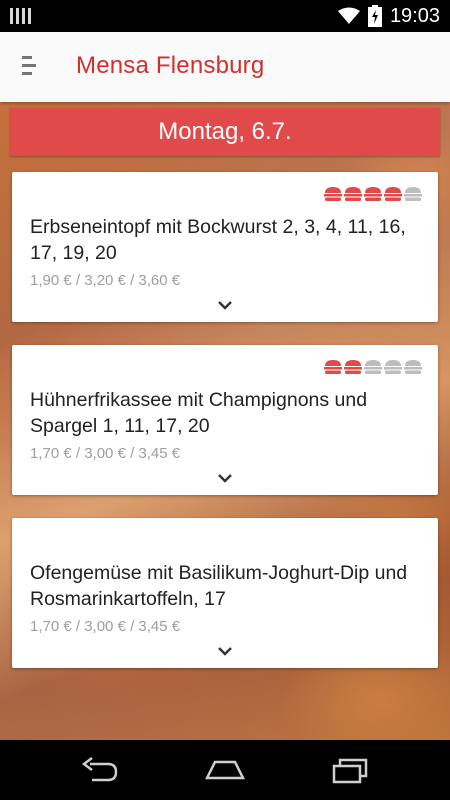  I want to click on navigation-bar, so click(225, 770).